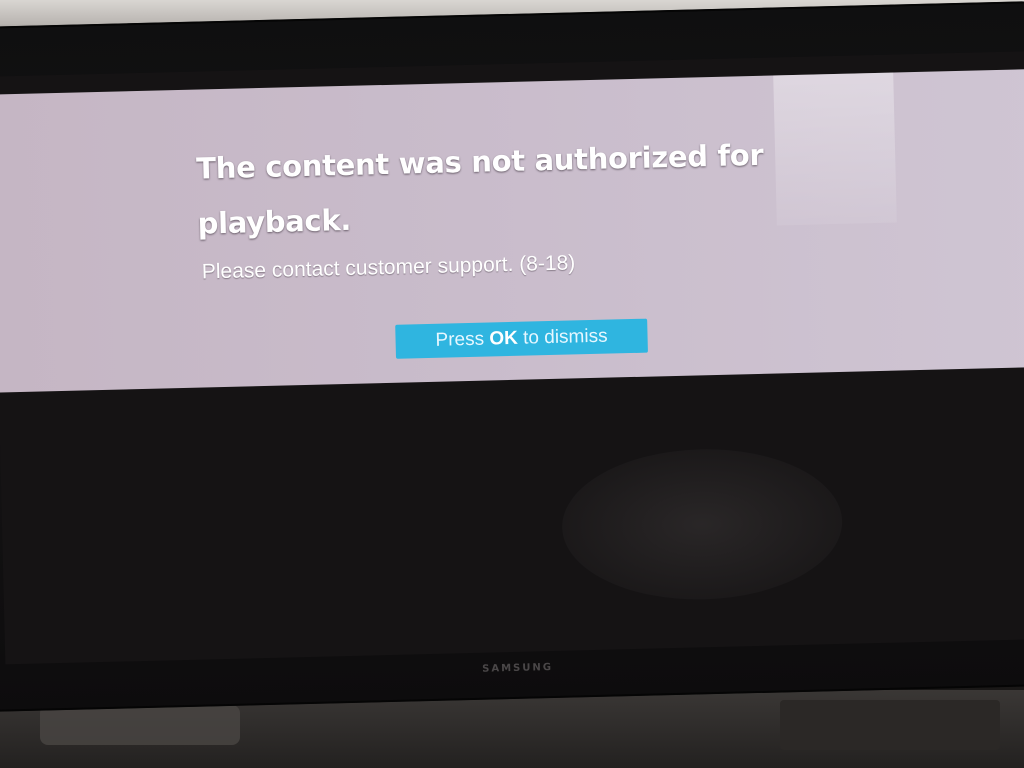 The height and width of the screenshot is (768, 1024). What do you see at coordinates (388, 267) in the screenshot?
I see `error-message: Please contact customer support. (8-18)` at bounding box center [388, 267].